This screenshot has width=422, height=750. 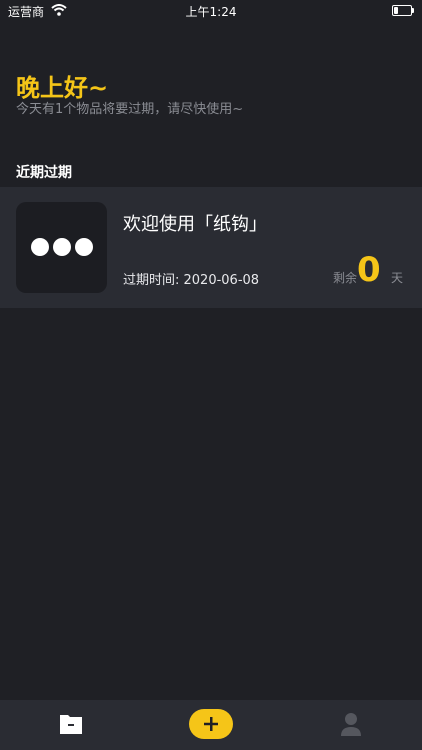 I want to click on folder-icon, so click(x=71, y=724).